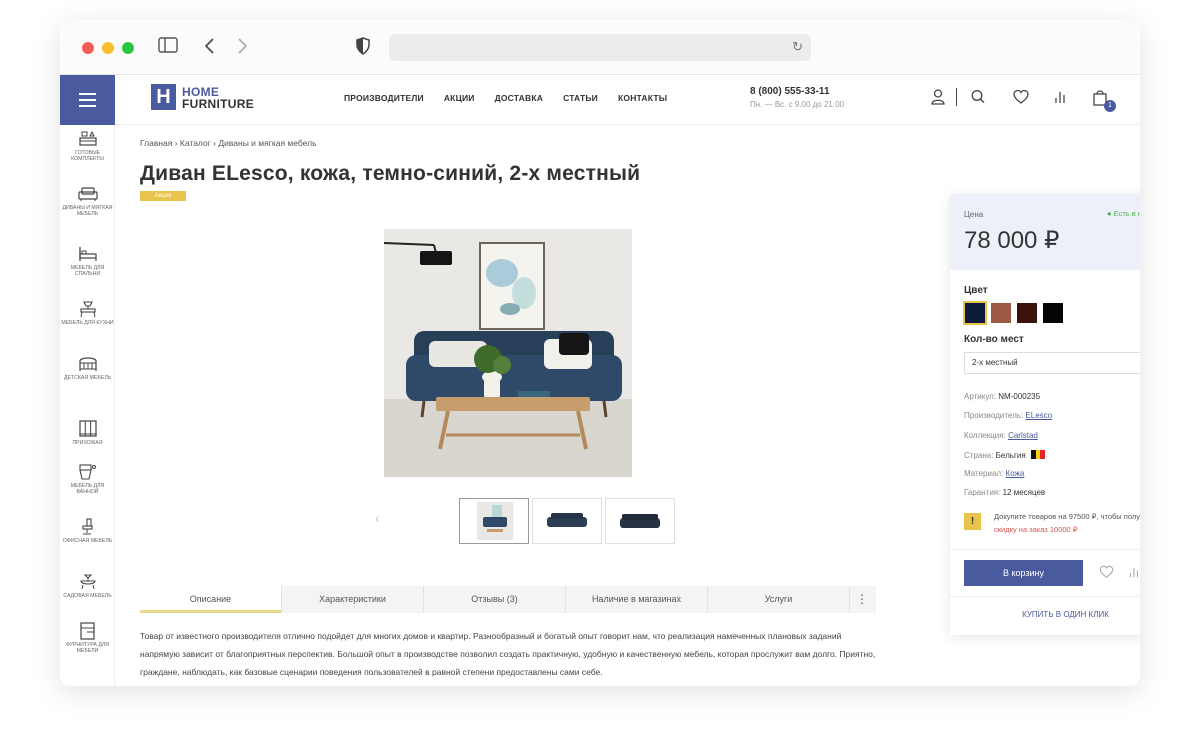  I want to click on hardware-icon, so click(87, 631).